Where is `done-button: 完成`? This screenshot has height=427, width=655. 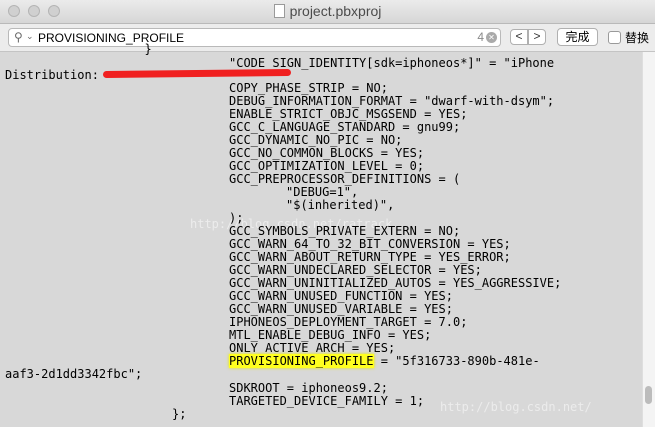
done-button: 完成 is located at coordinates (577, 37).